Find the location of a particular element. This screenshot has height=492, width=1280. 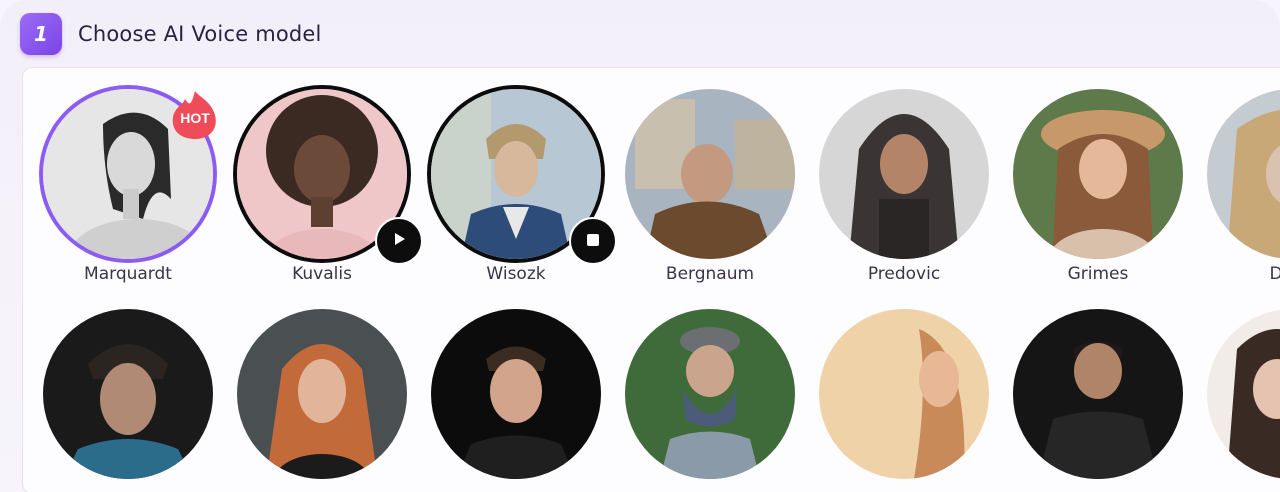

stop-icon is located at coordinates (593, 241).